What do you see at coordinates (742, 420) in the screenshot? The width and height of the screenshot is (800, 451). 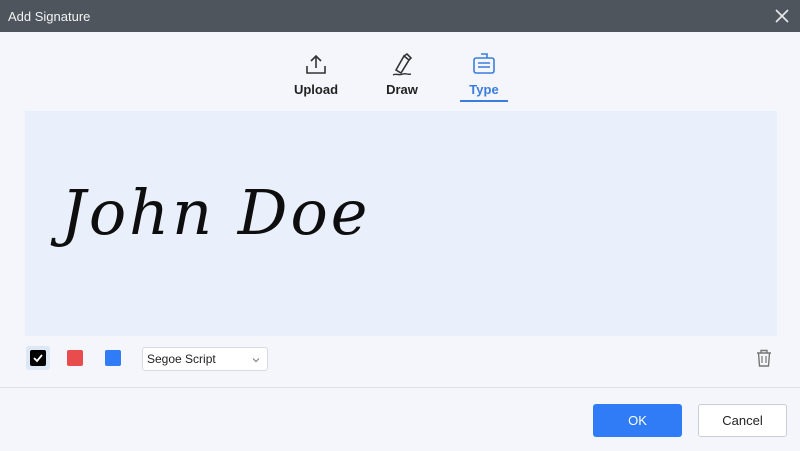 I see `cancel-button: Cancel` at bounding box center [742, 420].